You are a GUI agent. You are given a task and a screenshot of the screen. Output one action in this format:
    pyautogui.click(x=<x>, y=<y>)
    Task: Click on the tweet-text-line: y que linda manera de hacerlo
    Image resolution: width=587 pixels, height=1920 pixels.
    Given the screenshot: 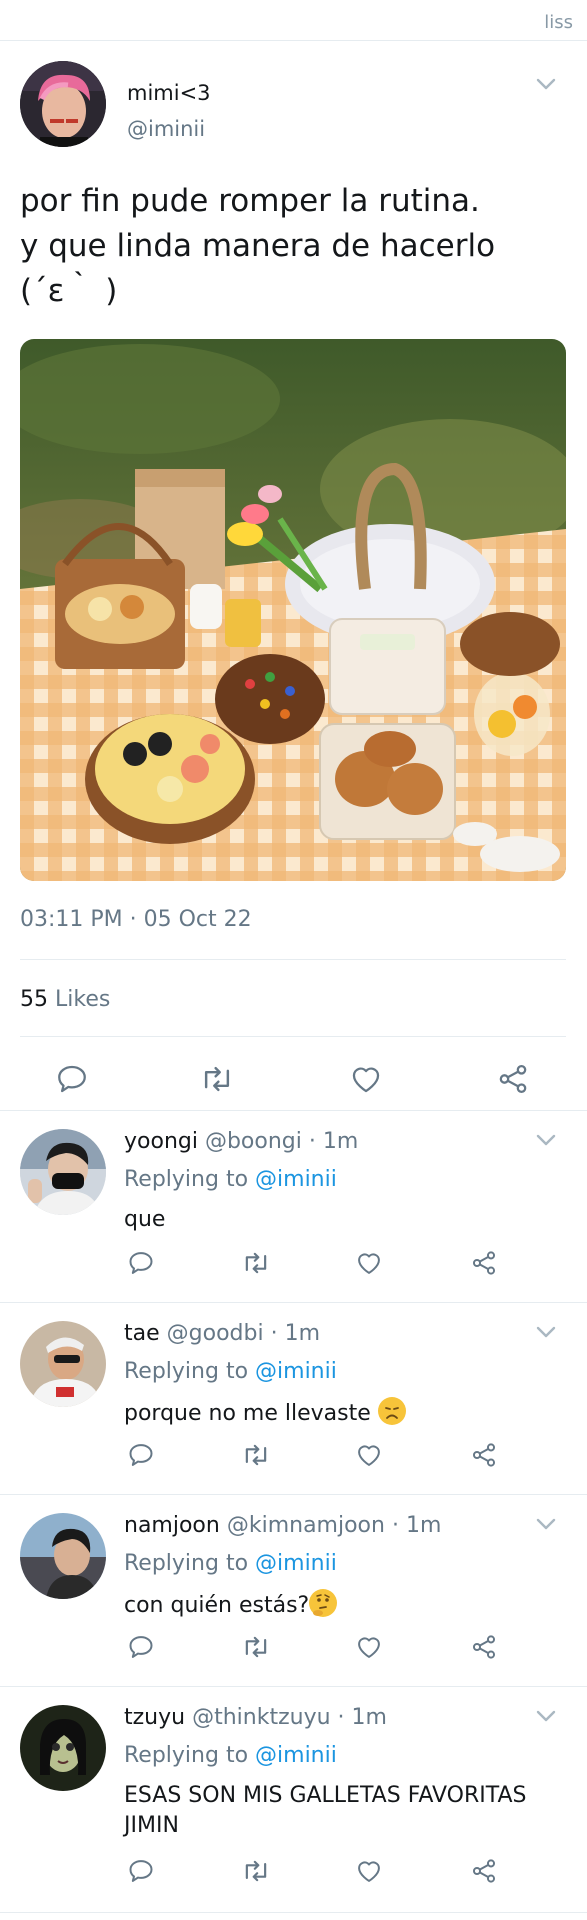 What is the action you would take?
    pyautogui.click(x=258, y=246)
    